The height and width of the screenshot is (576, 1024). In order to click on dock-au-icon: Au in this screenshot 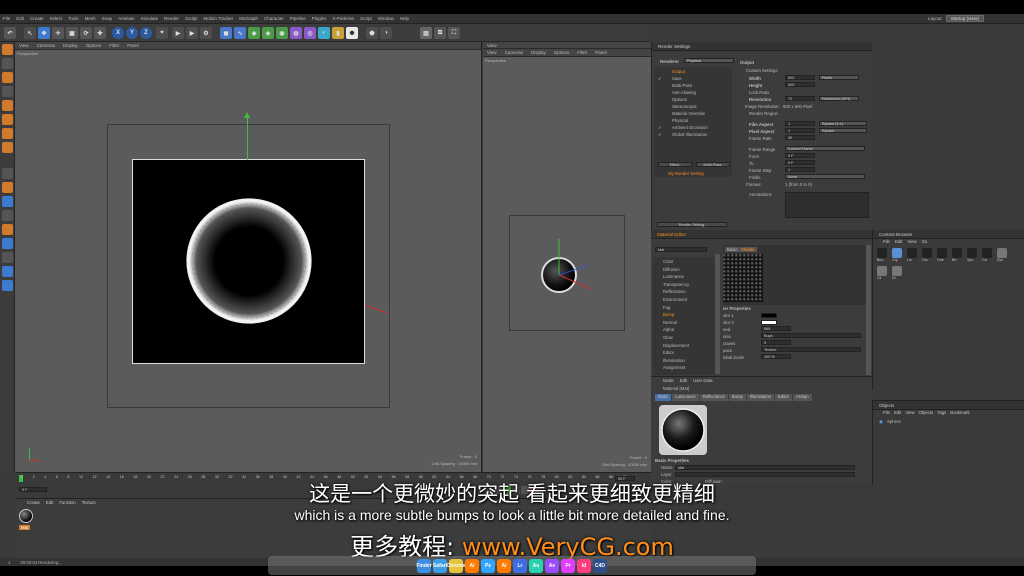, I will do `click(536, 565)`.